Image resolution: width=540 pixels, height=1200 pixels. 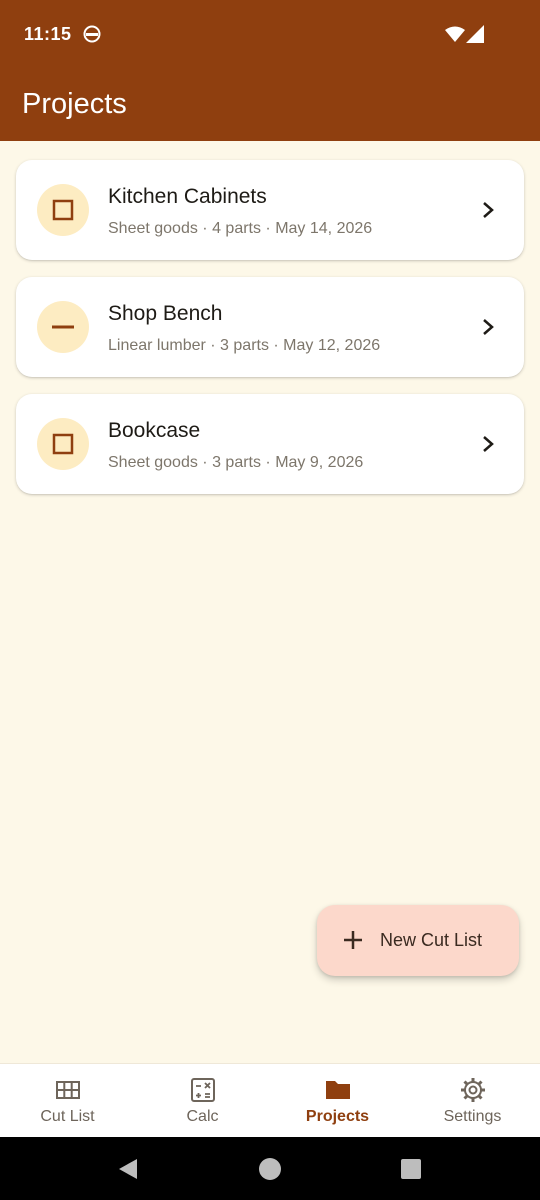 What do you see at coordinates (74, 104) in the screenshot?
I see `page-title: Projects` at bounding box center [74, 104].